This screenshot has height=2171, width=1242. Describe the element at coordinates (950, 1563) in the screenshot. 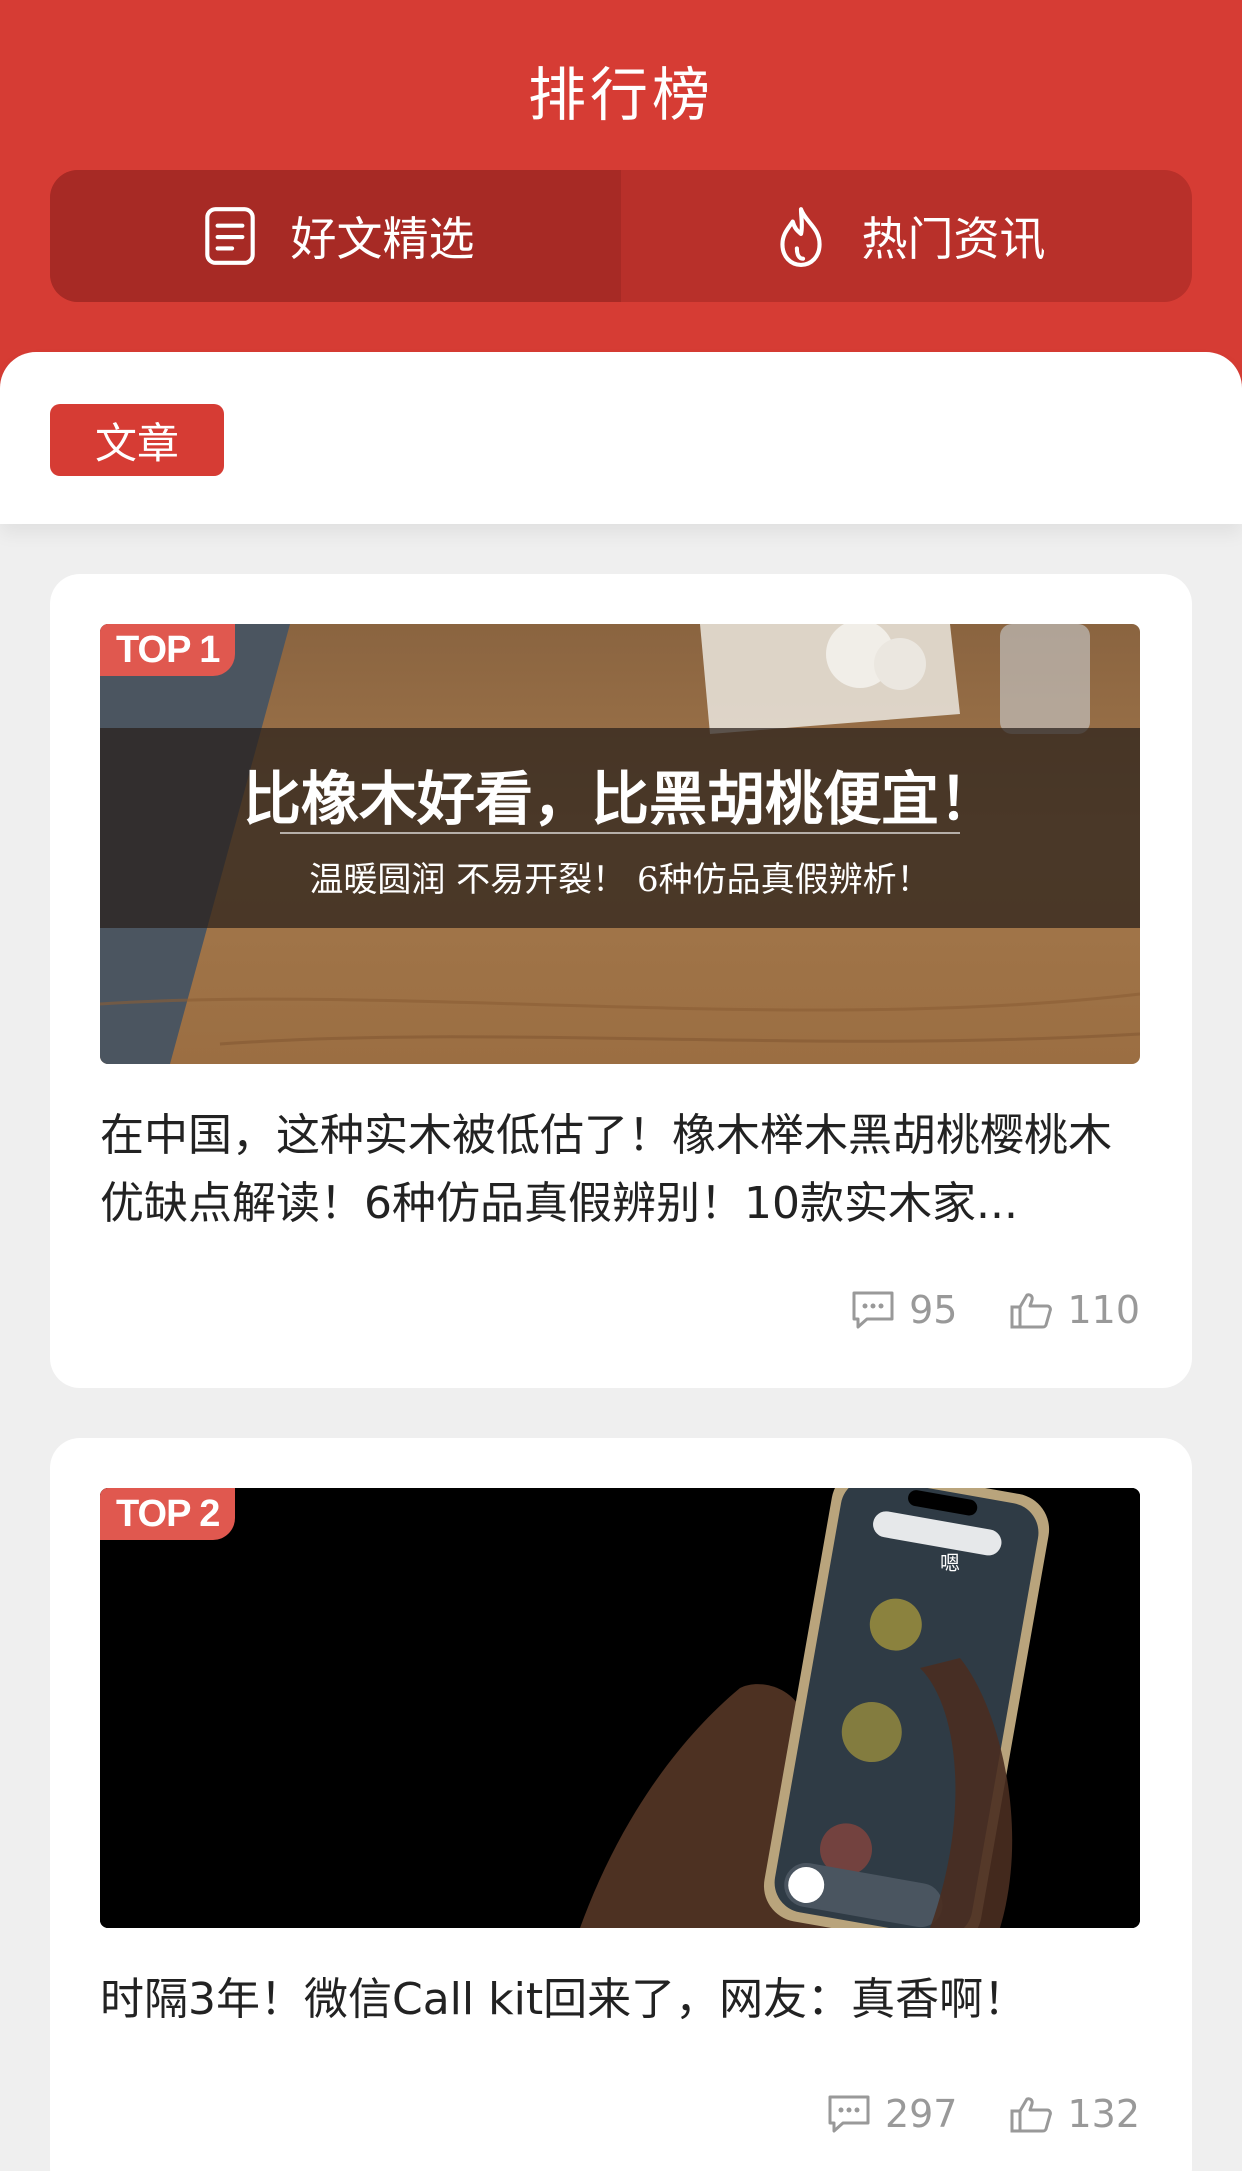

I see `phone-screen-label: 嗯` at that location.